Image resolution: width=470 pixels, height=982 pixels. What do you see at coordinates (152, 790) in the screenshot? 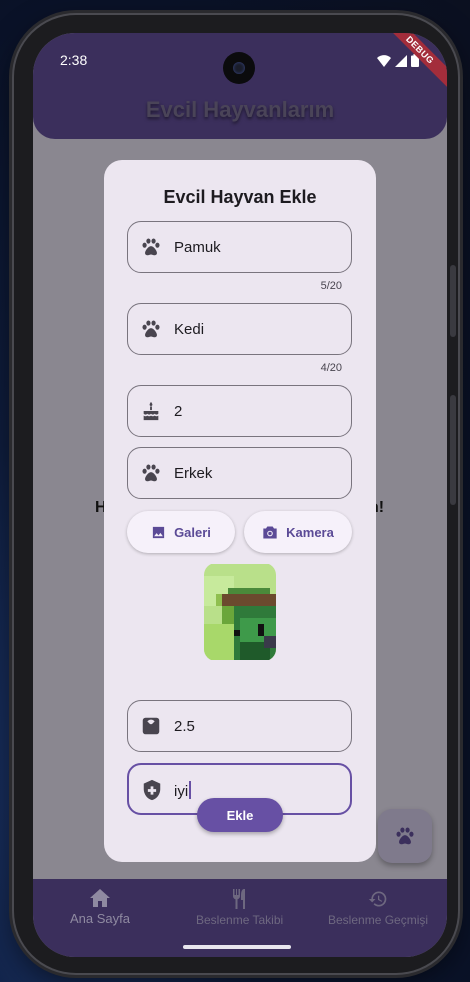
I see `health-shield-icon` at bounding box center [152, 790].